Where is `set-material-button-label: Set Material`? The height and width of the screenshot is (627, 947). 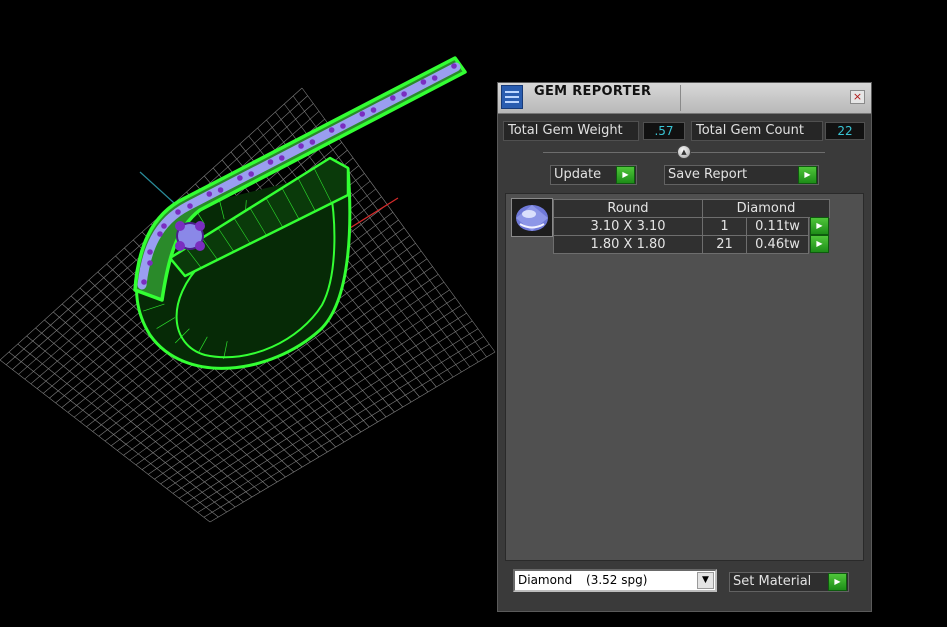 set-material-button-label: Set Material is located at coordinates (772, 581).